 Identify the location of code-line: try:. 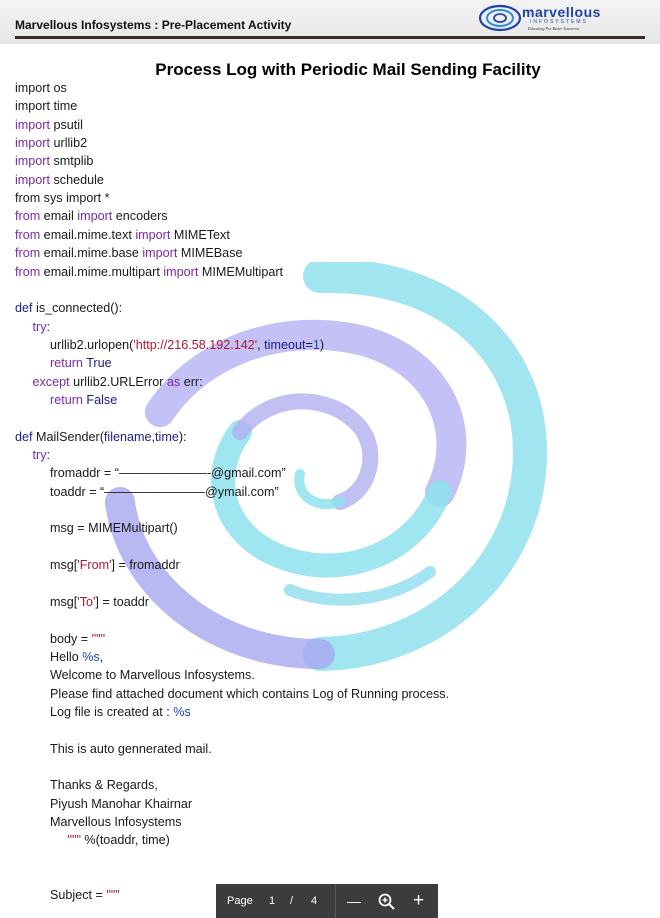
(42, 455).